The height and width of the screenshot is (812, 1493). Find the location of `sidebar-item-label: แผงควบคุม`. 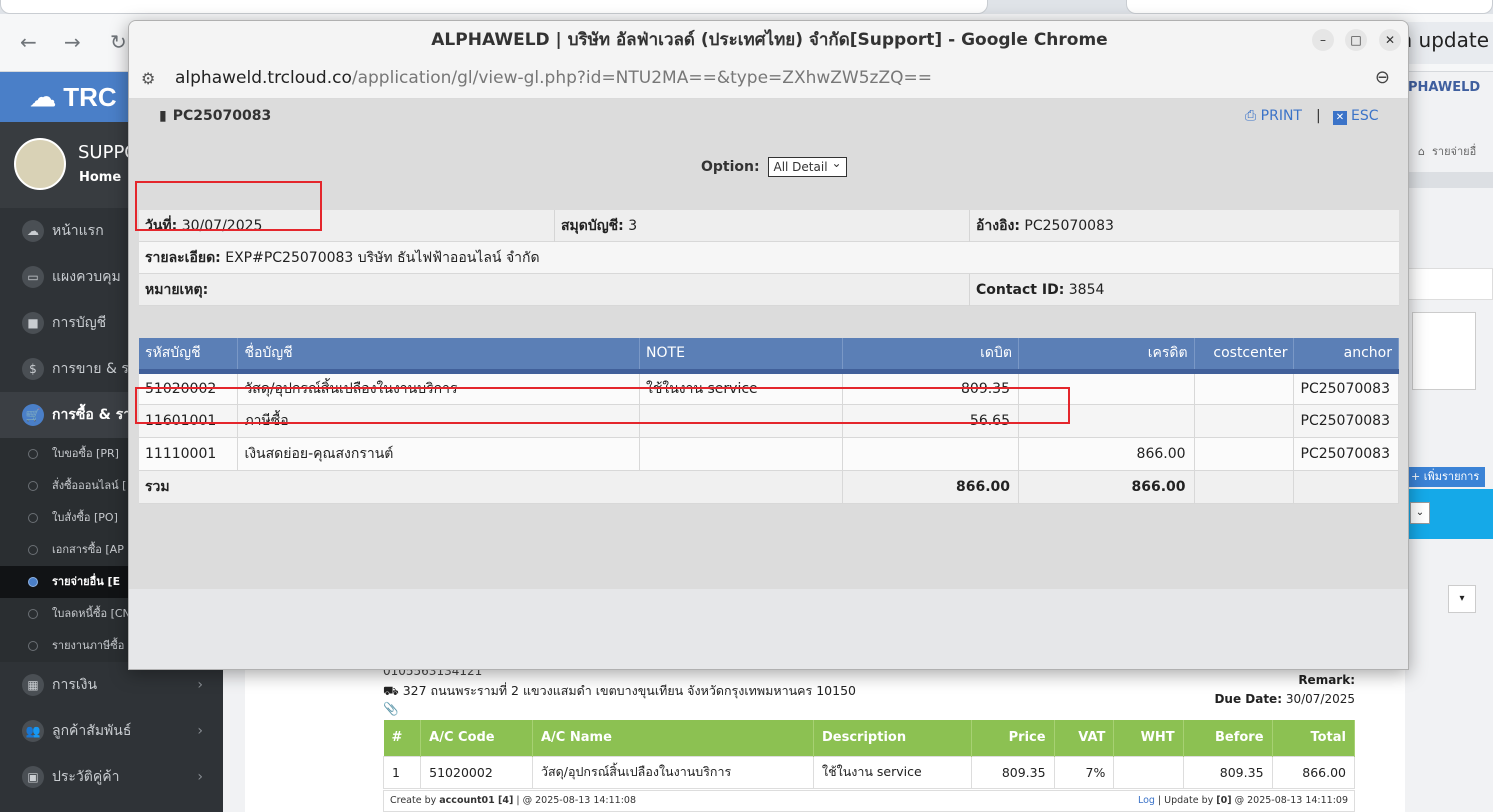

sidebar-item-label: แผงควบคุม is located at coordinates (86, 277).